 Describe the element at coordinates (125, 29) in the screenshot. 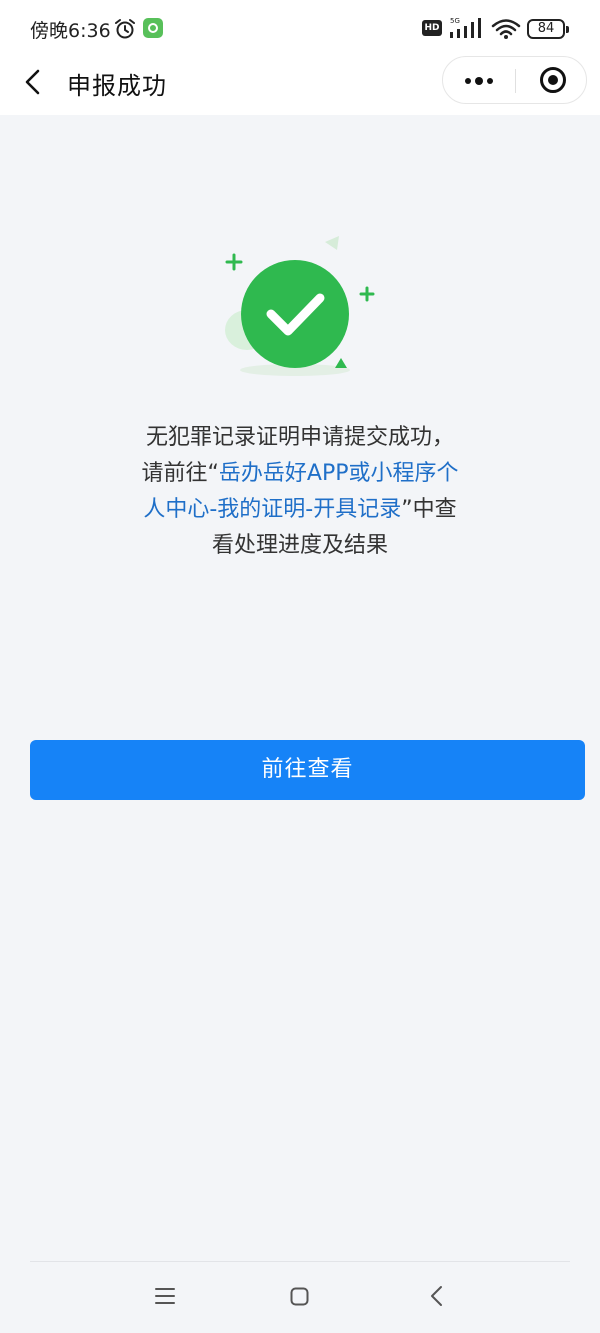

I see `alarm-icon` at that location.